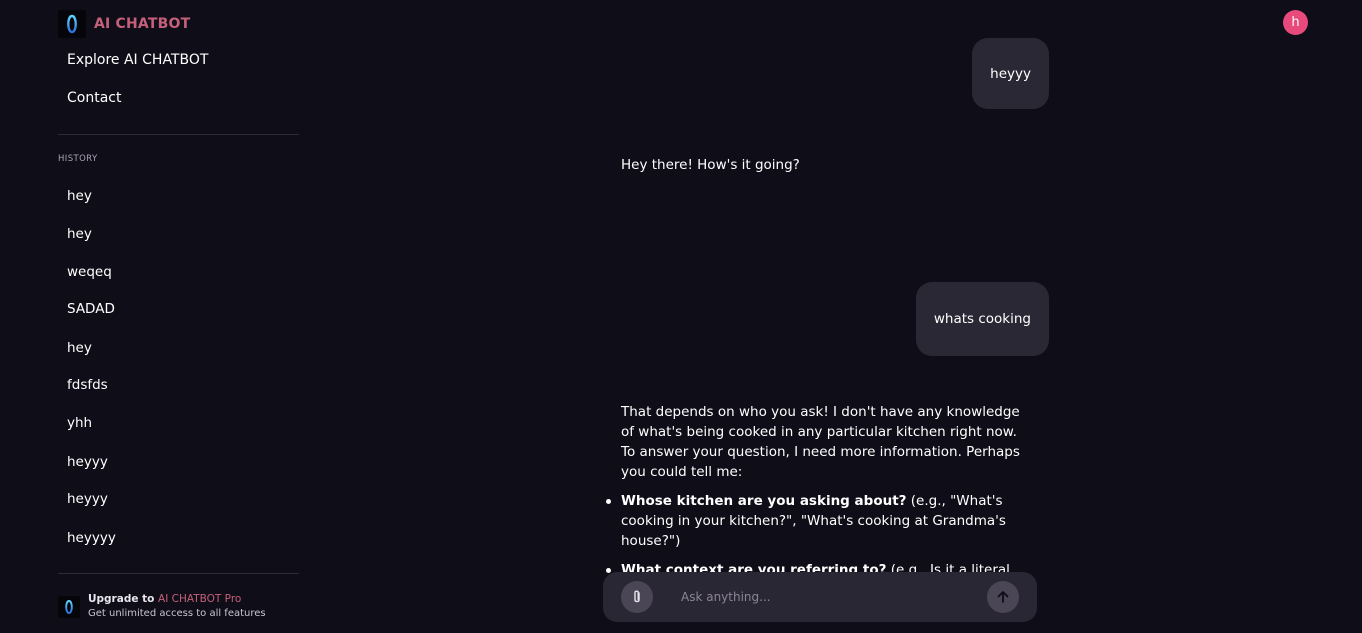  What do you see at coordinates (89, 272) in the screenshot?
I see `history-item: weqeq` at bounding box center [89, 272].